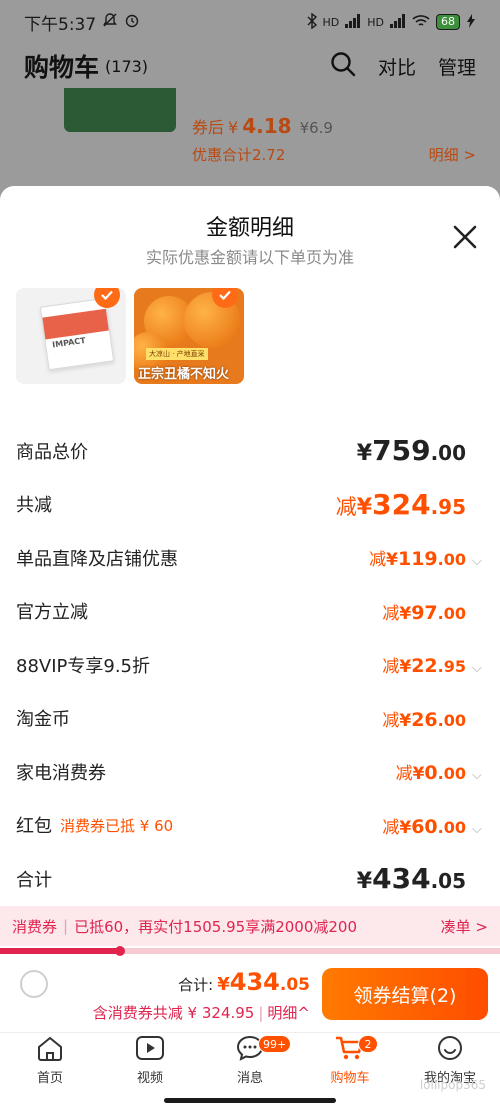 This screenshot has width=500, height=1111. I want to click on checkout-bar: 合计: ¥434.05 含消费券共减 ¥ 324.95 | 明细^ 领券结算(2), so click(250, 994).